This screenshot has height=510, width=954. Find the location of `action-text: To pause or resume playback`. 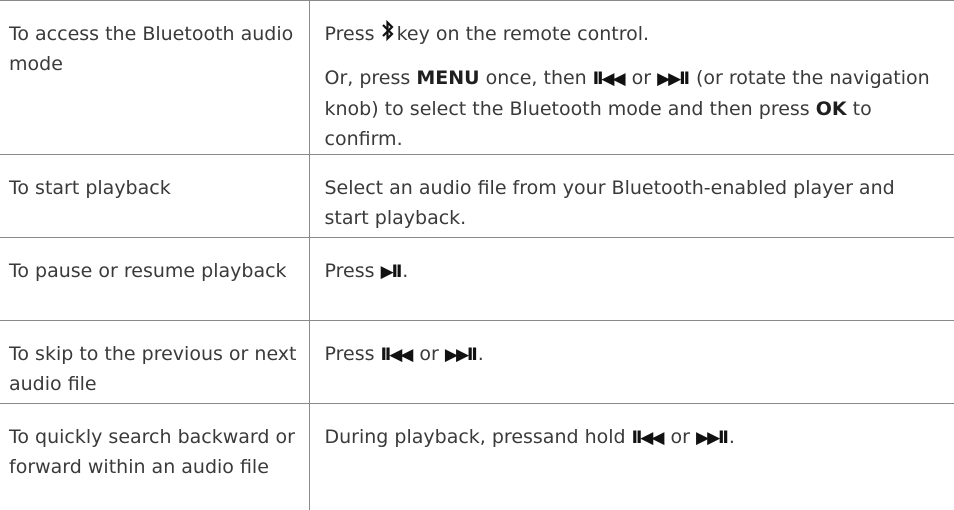

action-text: To pause or resume playback is located at coordinates (148, 271).